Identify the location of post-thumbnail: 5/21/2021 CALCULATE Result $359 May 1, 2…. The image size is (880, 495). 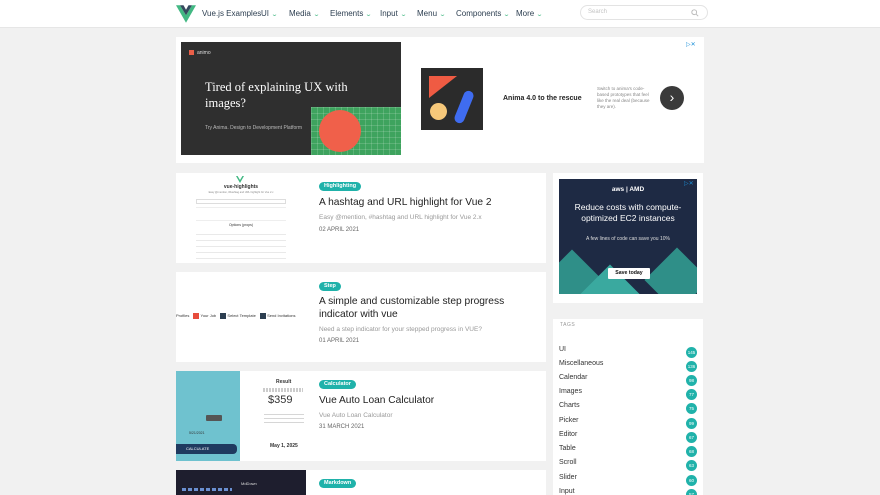
(241, 416).